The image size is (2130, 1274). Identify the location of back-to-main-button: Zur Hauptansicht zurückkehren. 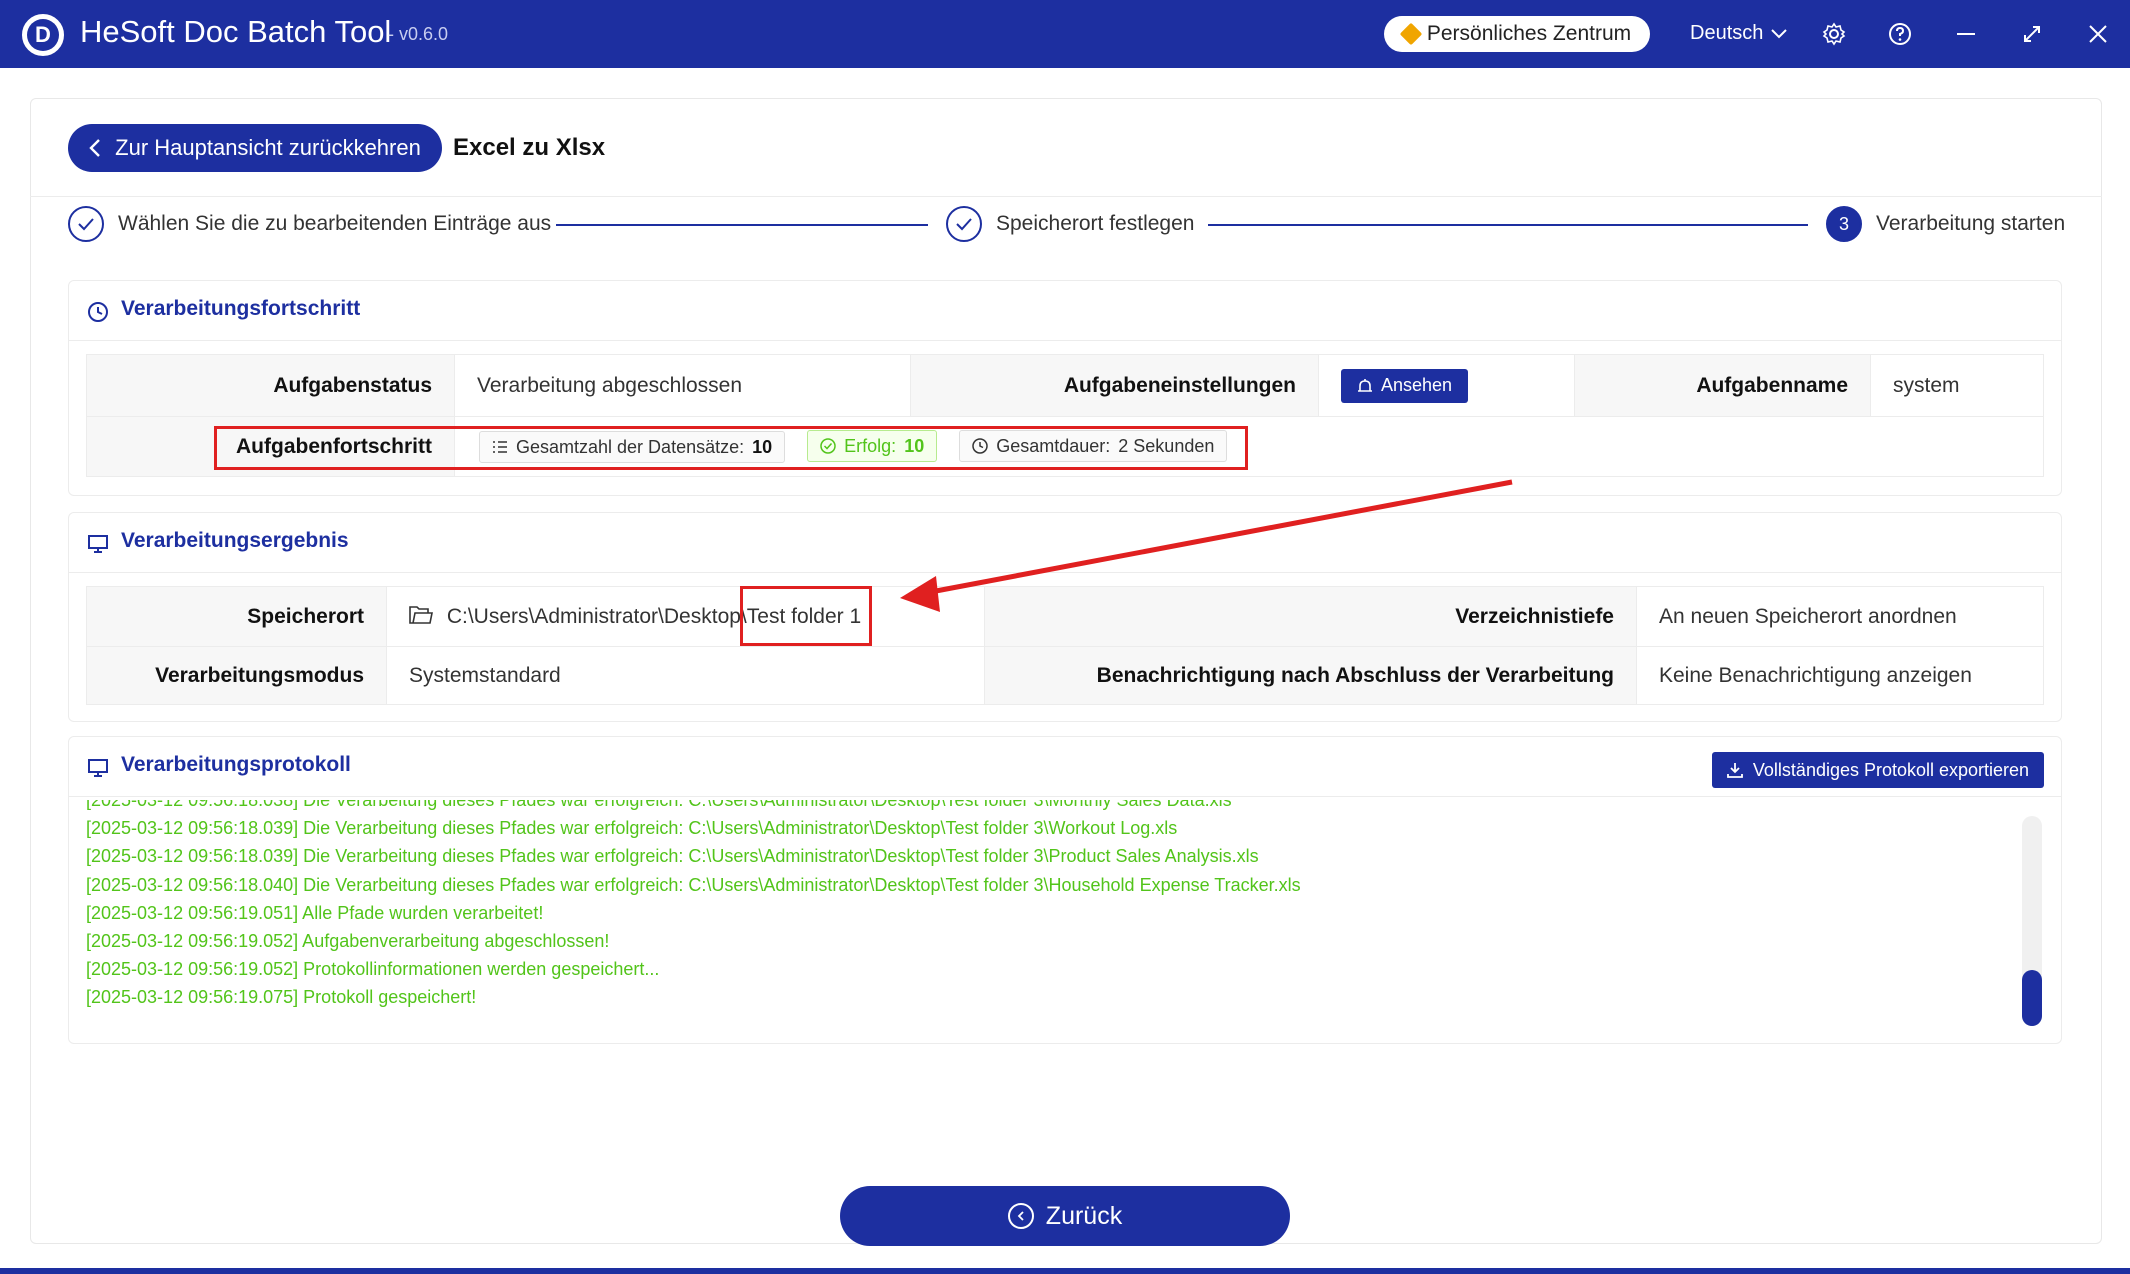
(255, 148).